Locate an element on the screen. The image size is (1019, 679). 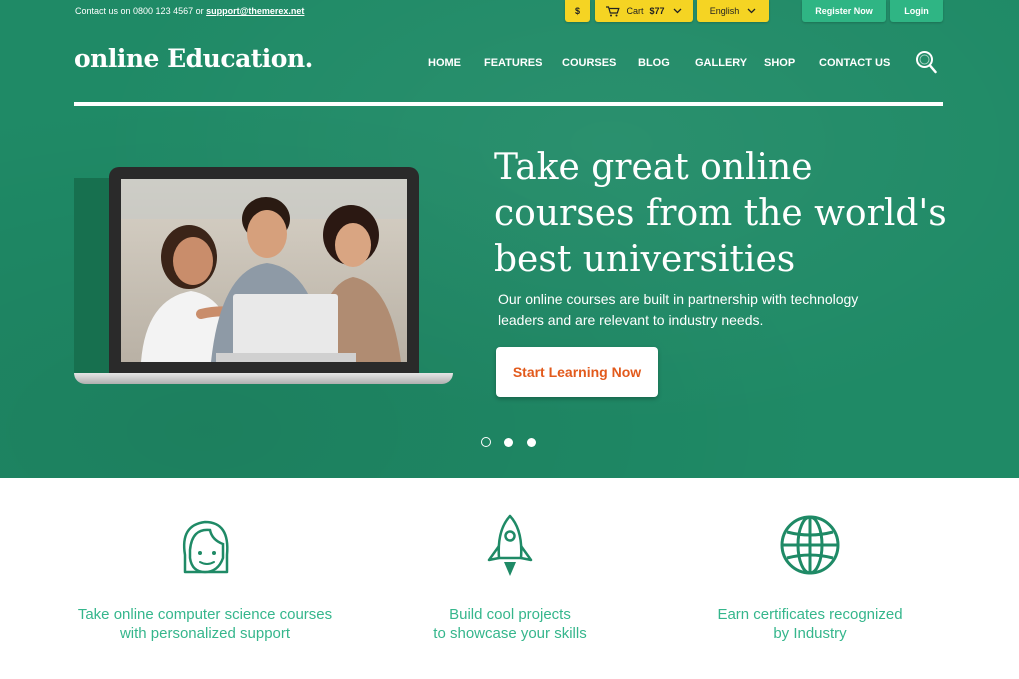
nav-features: FEATURES is located at coordinates (513, 63).